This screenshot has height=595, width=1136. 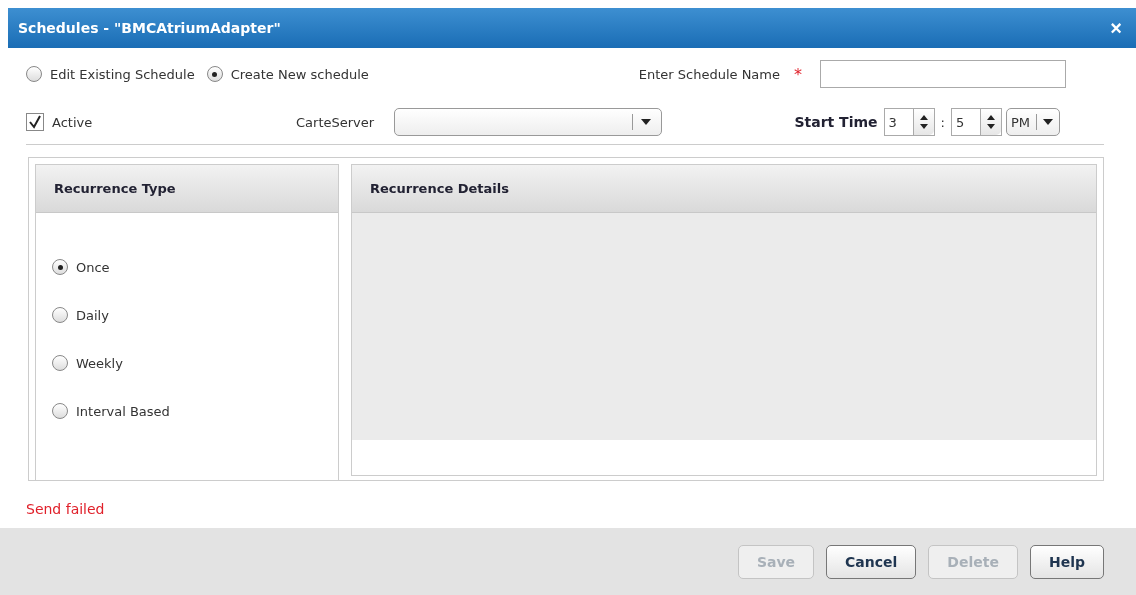 What do you see at coordinates (943, 74) in the screenshot?
I see `schedule-name-field` at bounding box center [943, 74].